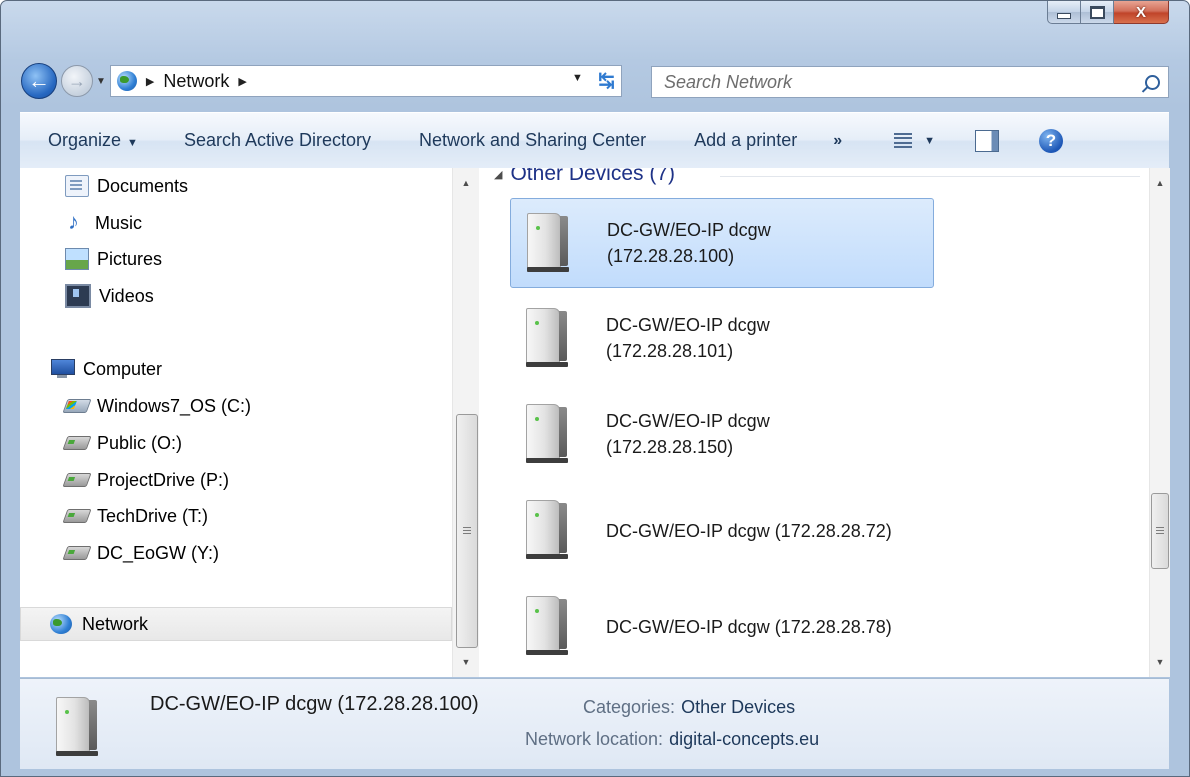 This screenshot has height=777, width=1190. Describe the element at coordinates (745, 140) in the screenshot. I see `add-printer-button: Add a printer` at that location.